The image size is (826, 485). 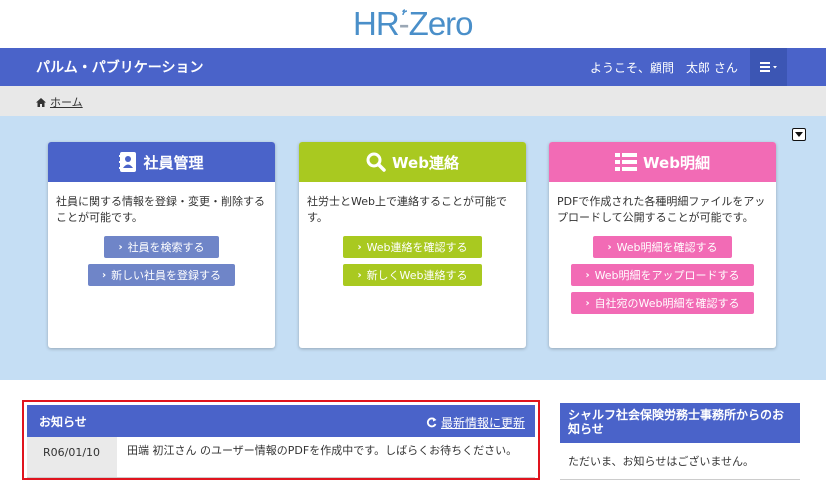 What do you see at coordinates (66, 102) in the screenshot?
I see `breadcrumb-home-link: ホーム` at bounding box center [66, 102].